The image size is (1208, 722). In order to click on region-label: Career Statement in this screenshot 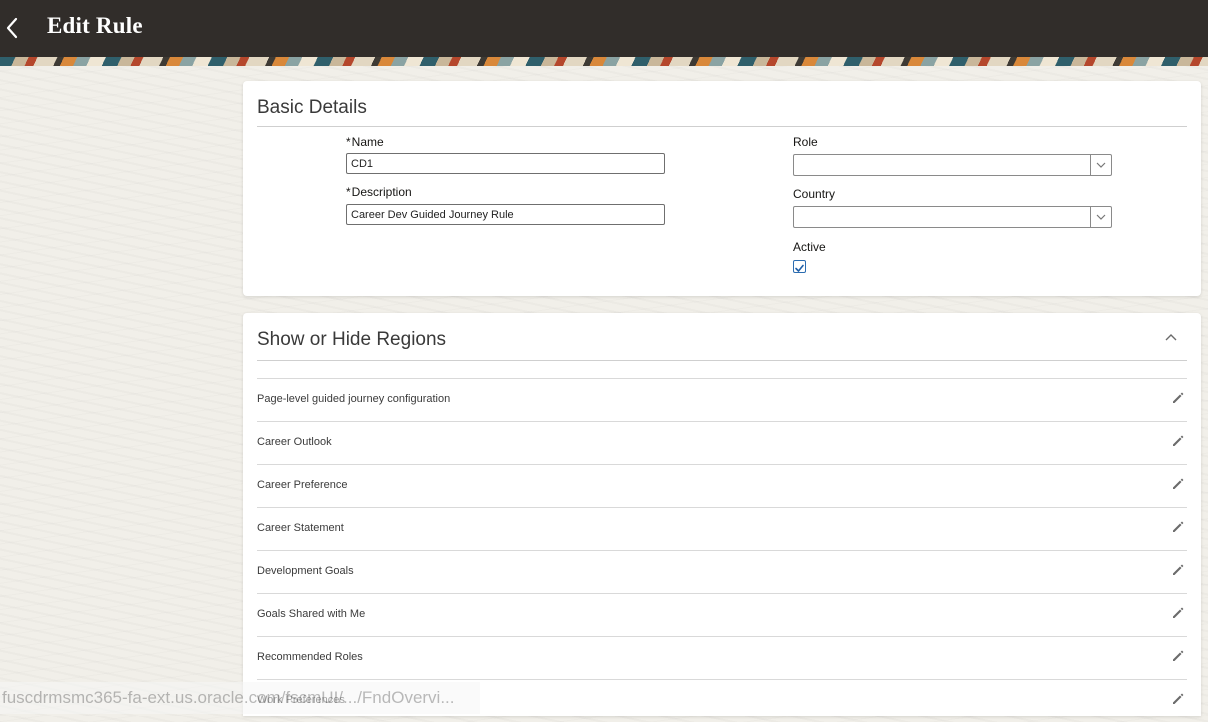, I will do `click(300, 528)`.